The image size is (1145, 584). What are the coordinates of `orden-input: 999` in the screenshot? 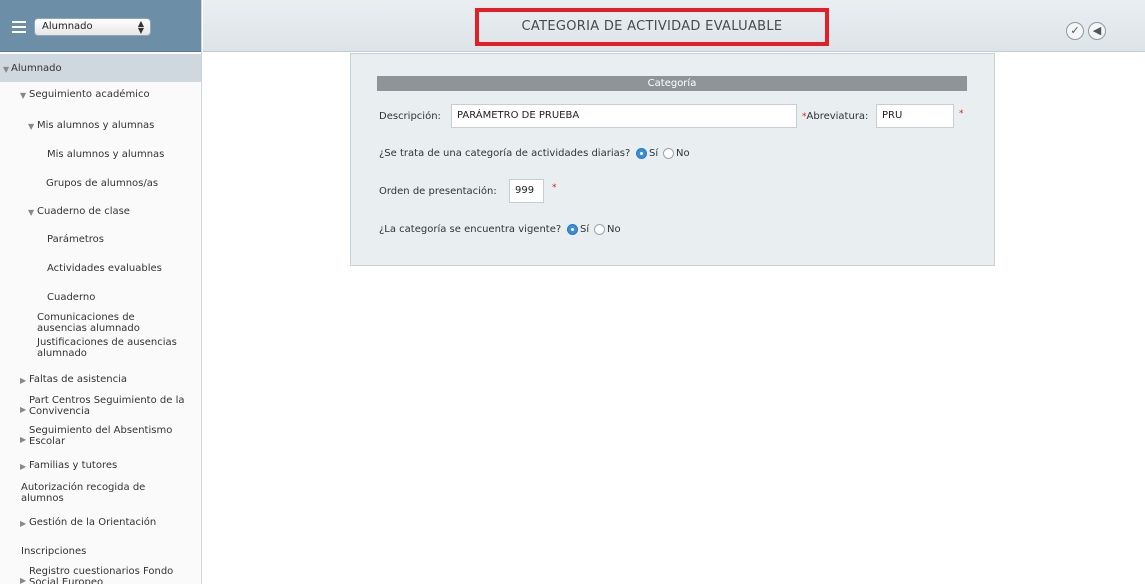 It's located at (526, 191).